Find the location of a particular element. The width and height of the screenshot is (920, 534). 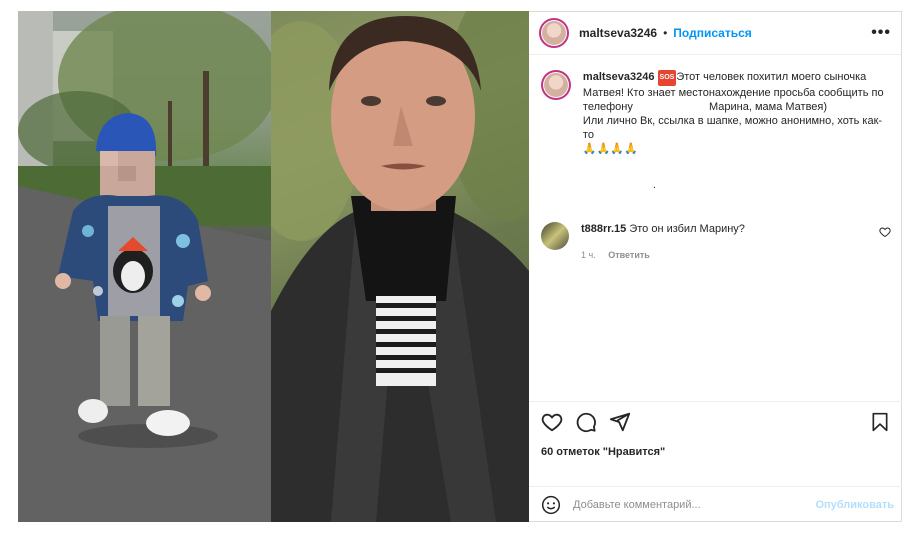

commenter-username: t888rr.15 is located at coordinates (603, 229).